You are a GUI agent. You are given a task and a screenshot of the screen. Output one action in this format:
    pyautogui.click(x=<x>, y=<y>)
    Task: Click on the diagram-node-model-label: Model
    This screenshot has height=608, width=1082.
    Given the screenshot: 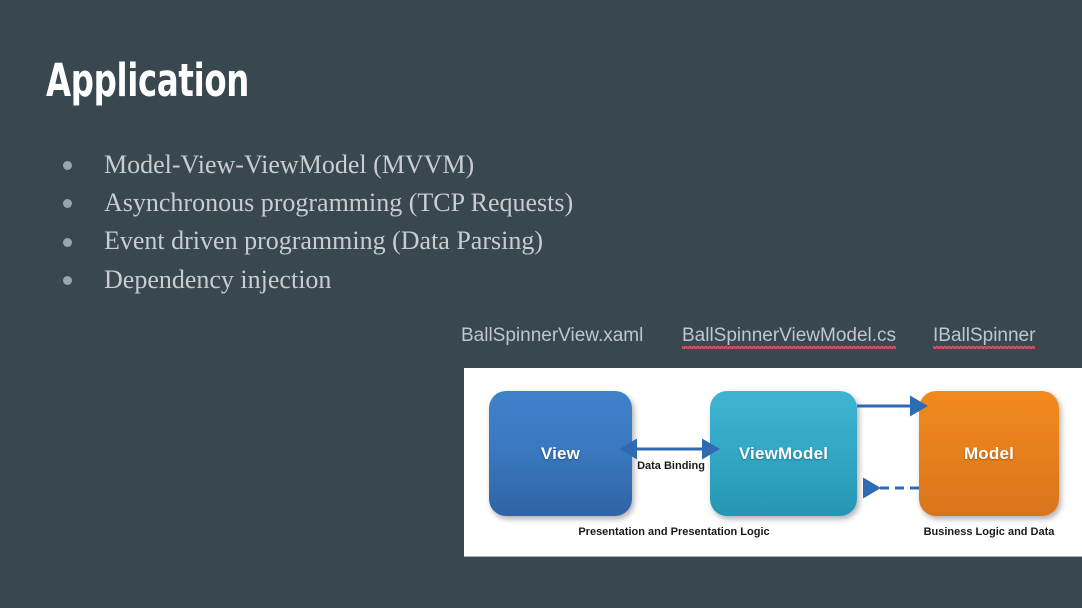 What is the action you would take?
    pyautogui.click(x=989, y=453)
    